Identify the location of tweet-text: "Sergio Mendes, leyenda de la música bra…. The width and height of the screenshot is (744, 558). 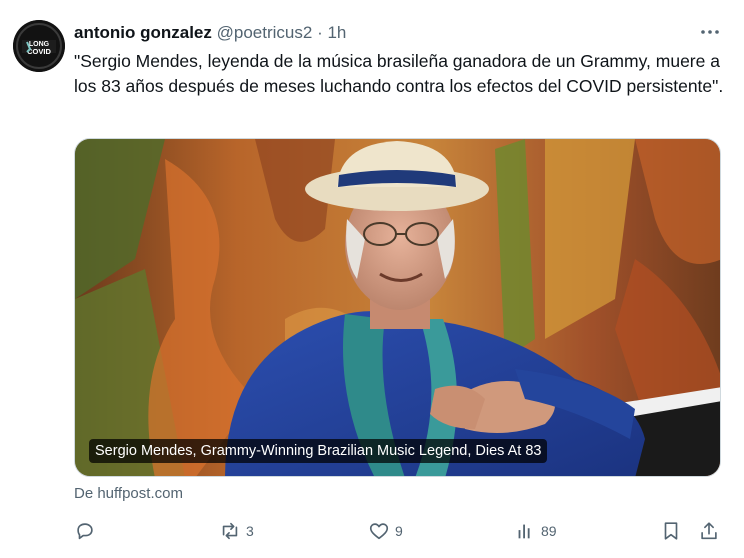
(399, 73).